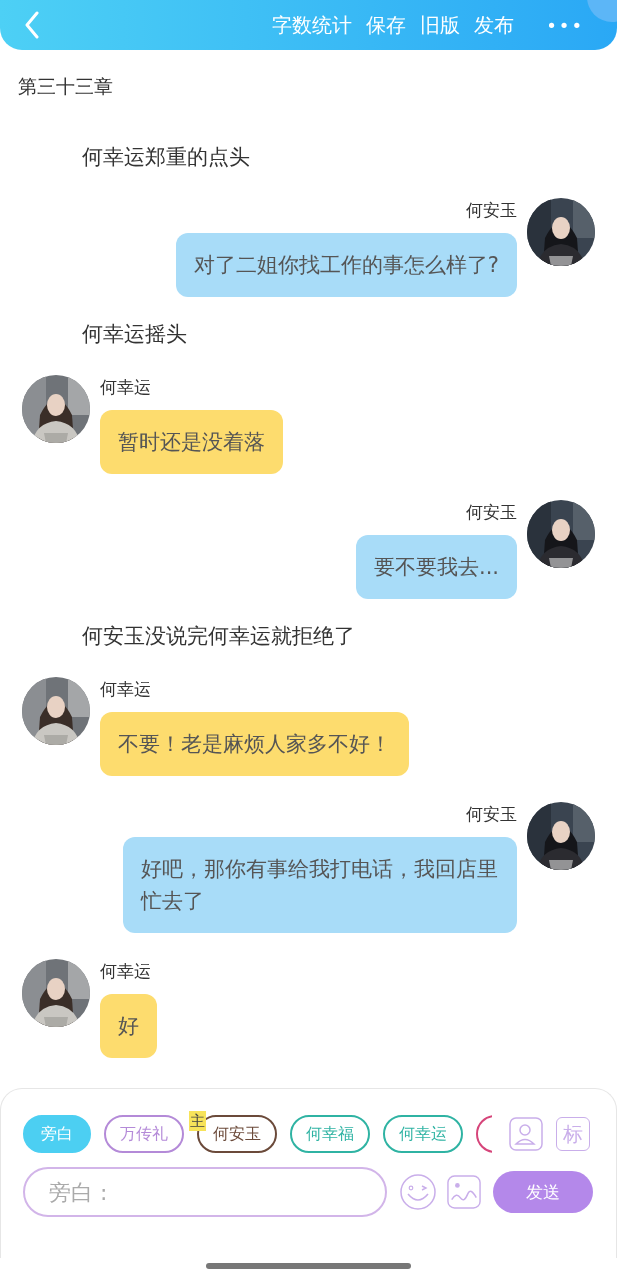 Image resolution: width=617 pixels, height=1280 pixels. Describe the element at coordinates (32, 25) in the screenshot. I see `back-icon` at that location.